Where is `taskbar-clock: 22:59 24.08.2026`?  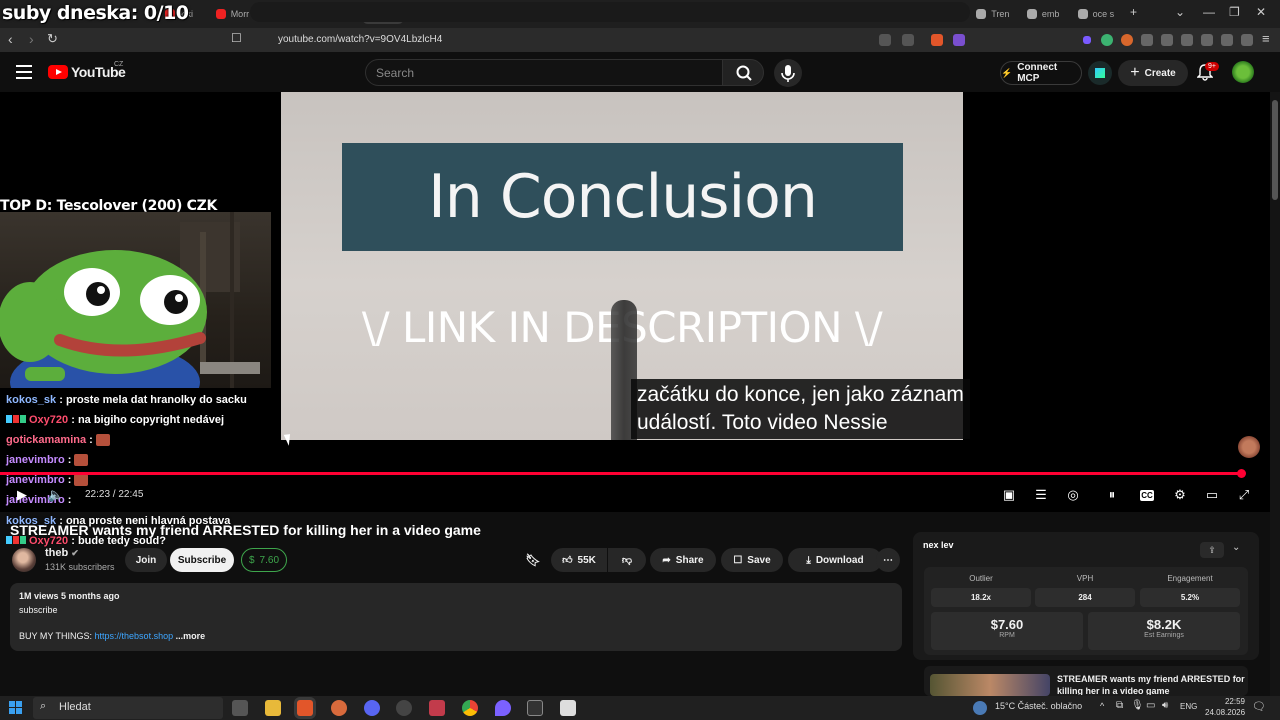 taskbar-clock: 22:59 24.08.2026 is located at coordinates (1225, 707).